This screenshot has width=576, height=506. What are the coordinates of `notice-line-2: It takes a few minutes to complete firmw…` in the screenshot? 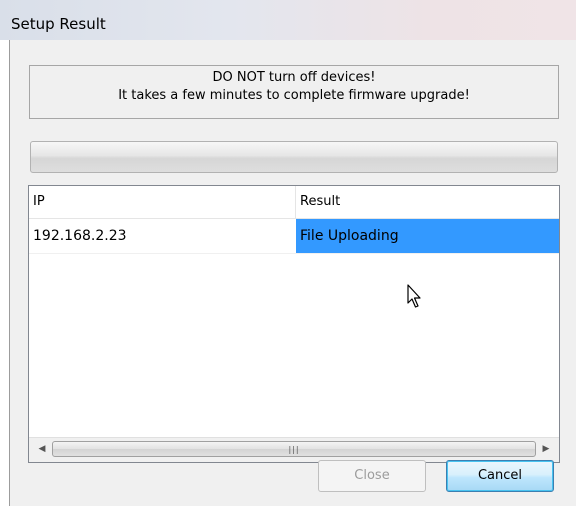 It's located at (294, 95).